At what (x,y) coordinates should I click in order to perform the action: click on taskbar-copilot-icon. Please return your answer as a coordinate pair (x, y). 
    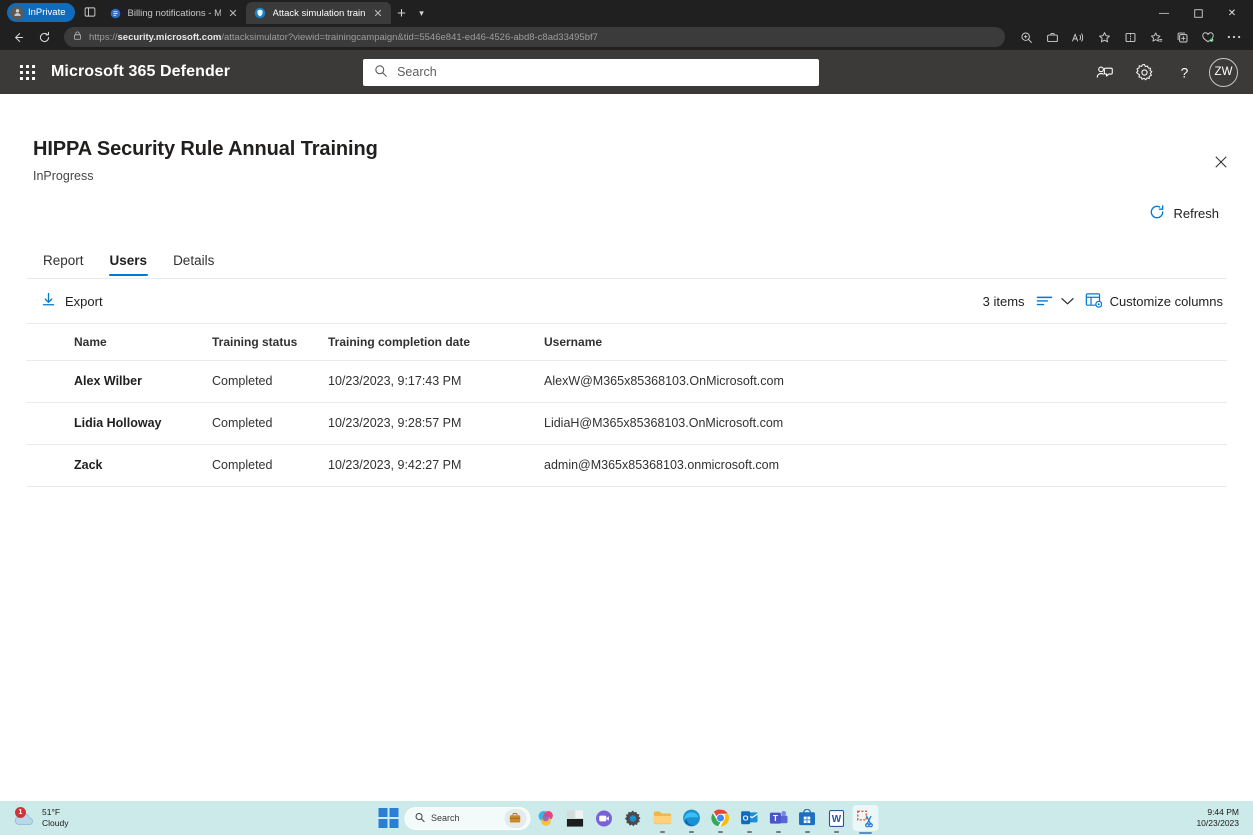
    Looking at the image, I should click on (546, 818).